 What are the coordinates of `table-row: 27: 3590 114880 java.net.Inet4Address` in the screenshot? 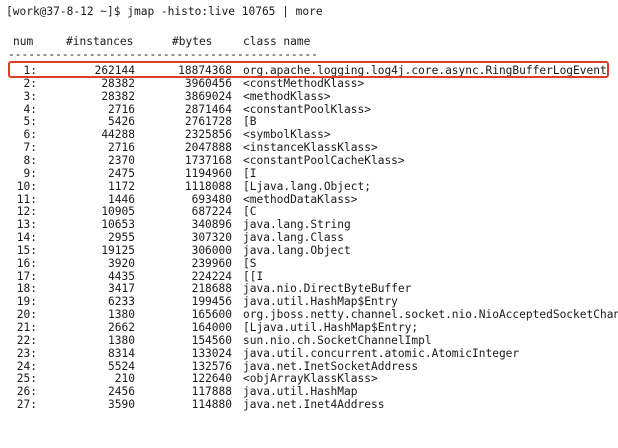 It's located at (309, 405).